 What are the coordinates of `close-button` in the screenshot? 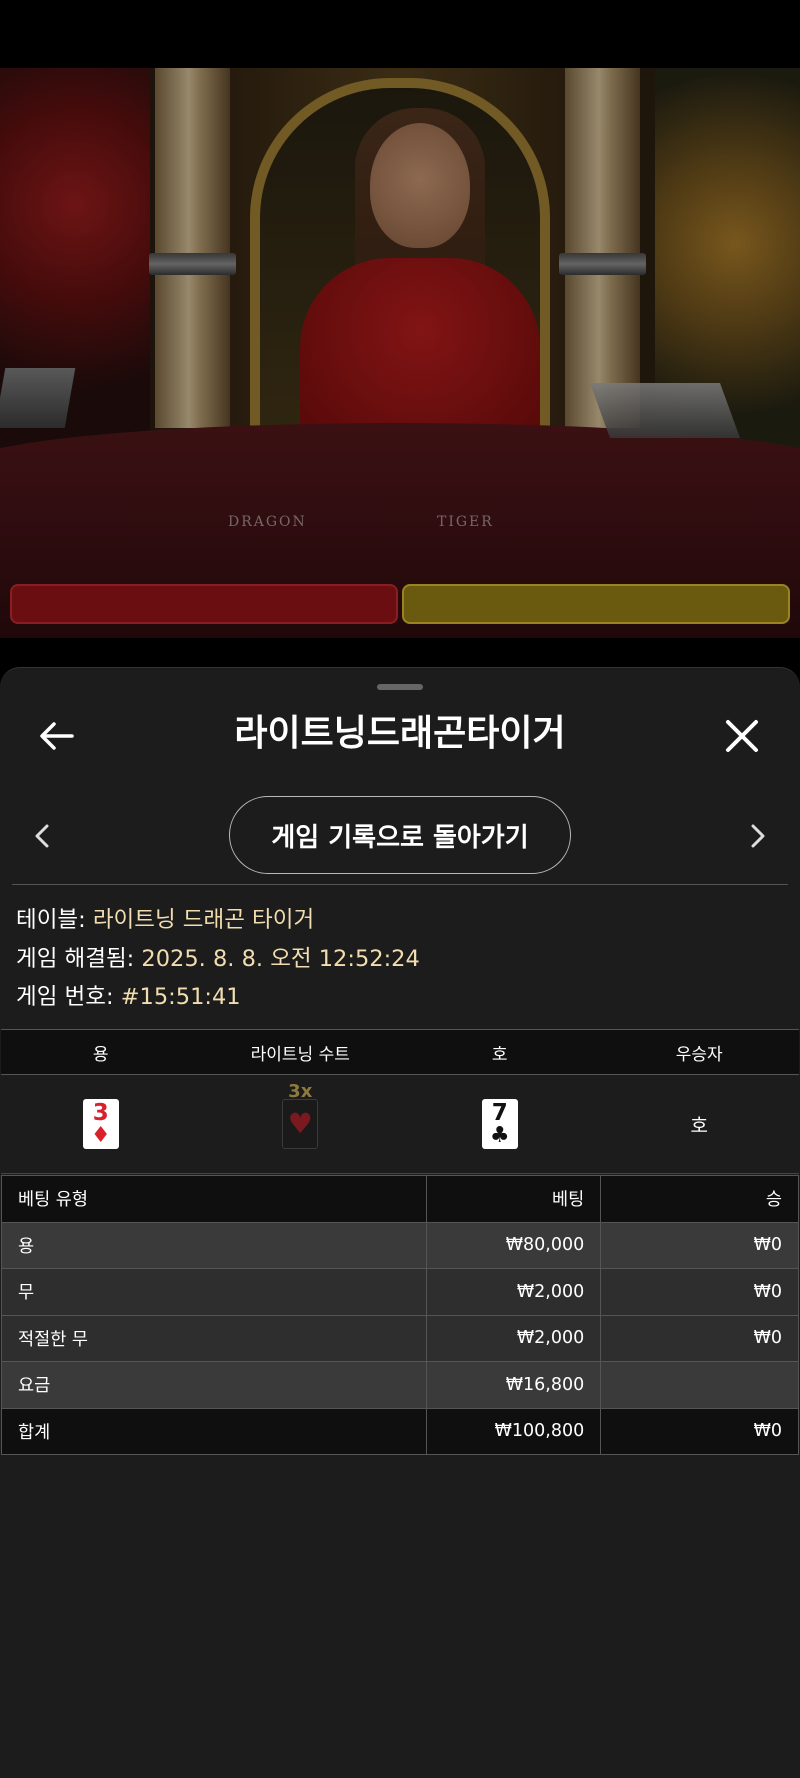 It's located at (742, 736).